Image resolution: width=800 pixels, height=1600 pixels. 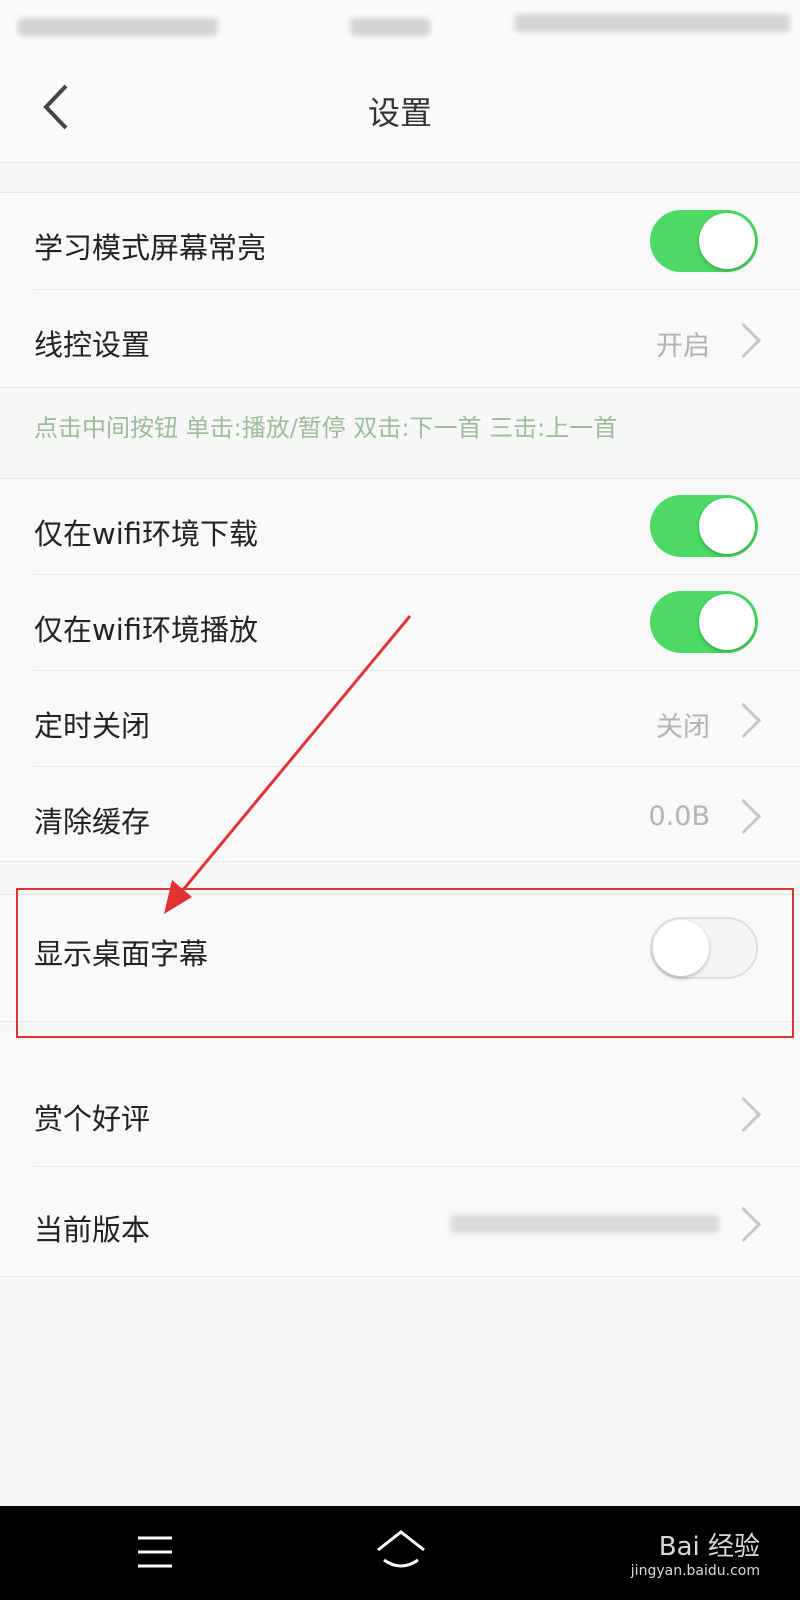 I want to click on annotation-arrow, so click(x=288, y=764).